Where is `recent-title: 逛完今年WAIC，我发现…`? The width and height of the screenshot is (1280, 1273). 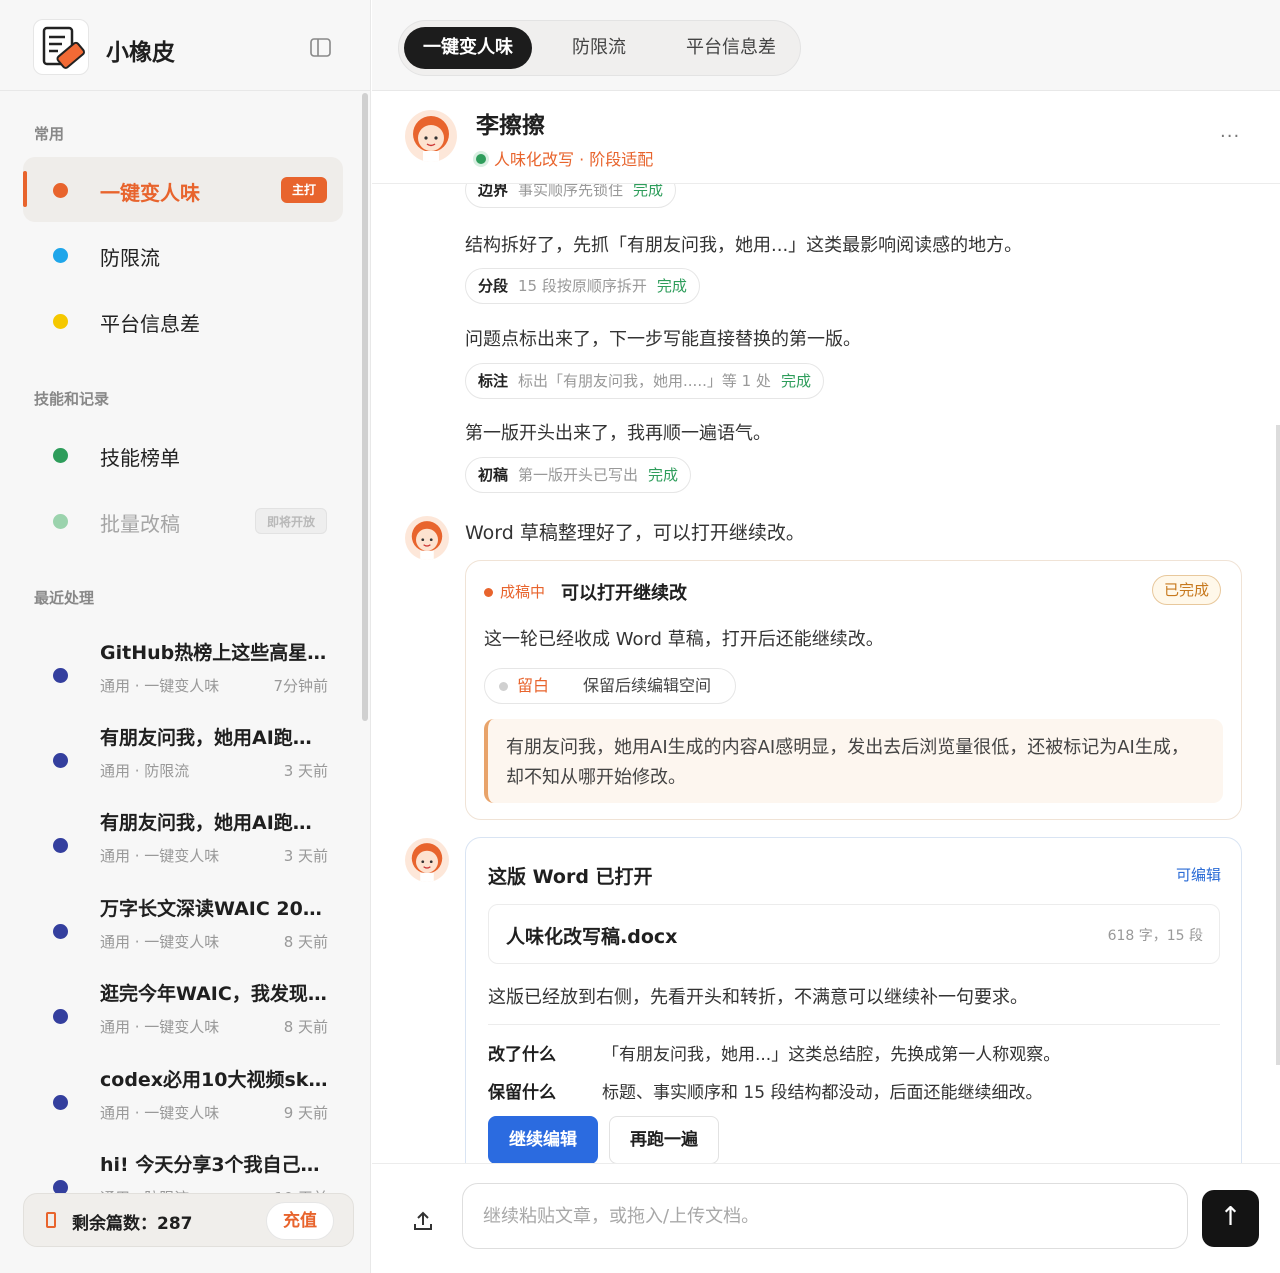 recent-title: 逛完今年WAIC，我发现… is located at coordinates (213, 994).